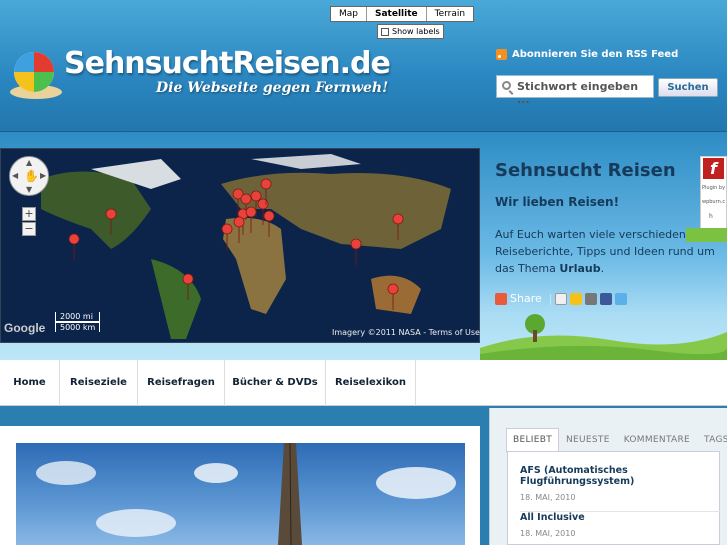  What do you see at coordinates (706, 235) in the screenshot?
I see `flash-install-button` at bounding box center [706, 235].